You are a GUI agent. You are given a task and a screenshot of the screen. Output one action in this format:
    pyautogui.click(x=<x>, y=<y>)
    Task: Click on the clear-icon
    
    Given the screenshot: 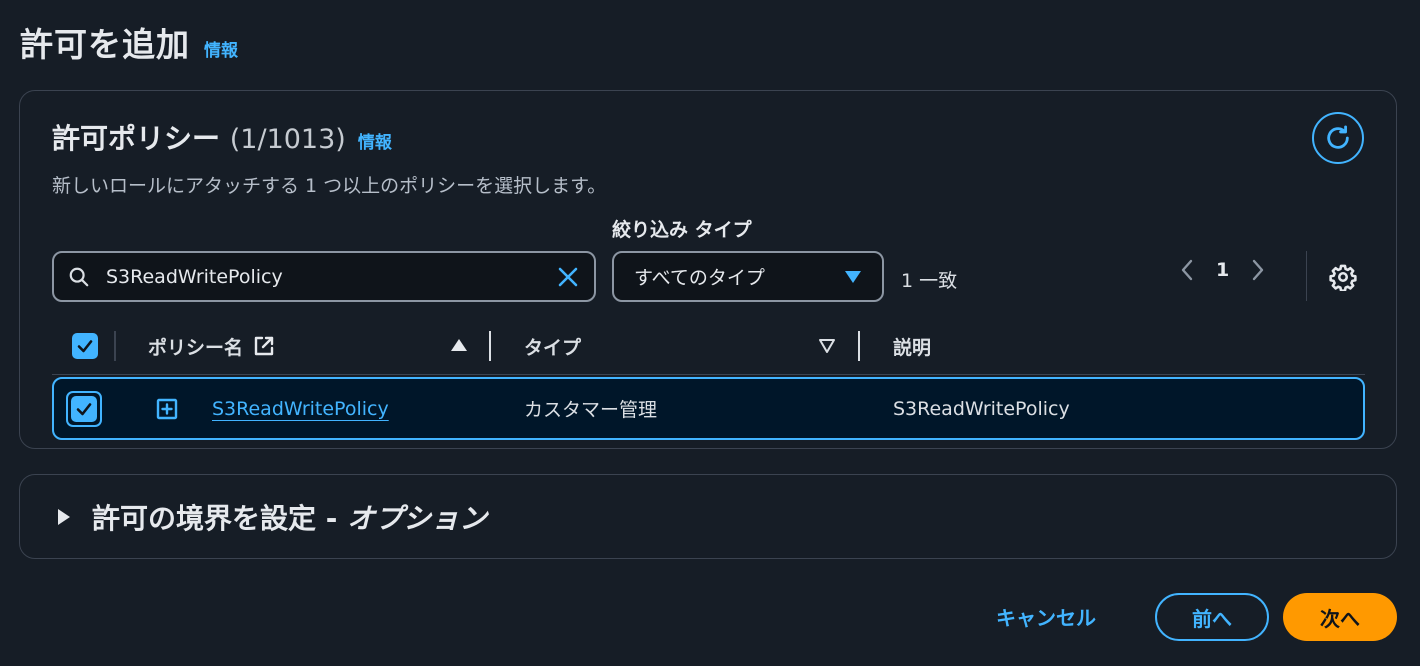 What is the action you would take?
    pyautogui.click(x=568, y=277)
    